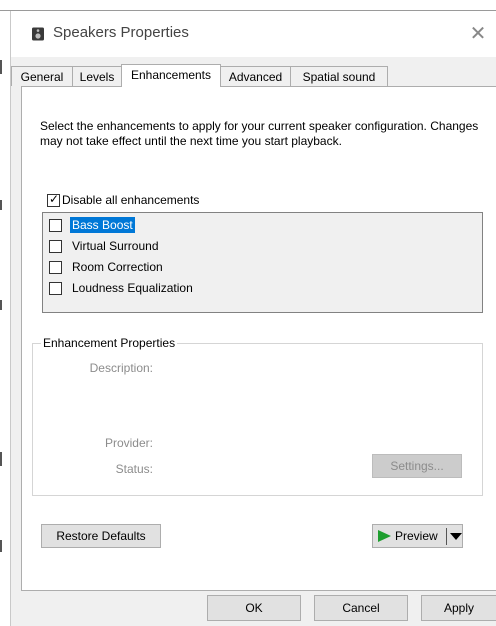 The image size is (496, 626). What do you see at coordinates (38, 34) in the screenshot?
I see `speaker-icon` at bounding box center [38, 34].